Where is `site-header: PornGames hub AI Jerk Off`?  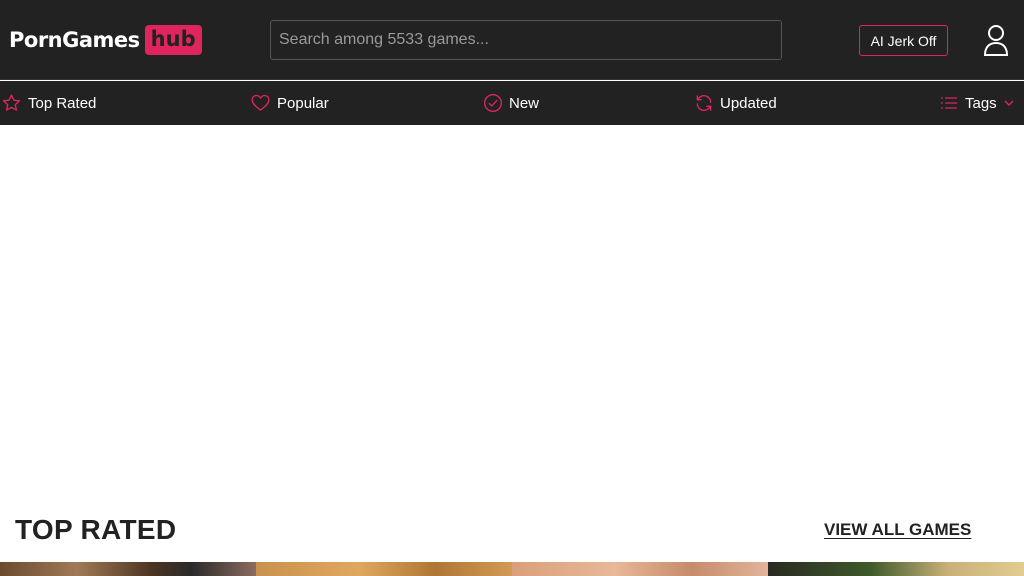
site-header: PornGames hub AI Jerk Off is located at coordinates (512, 40).